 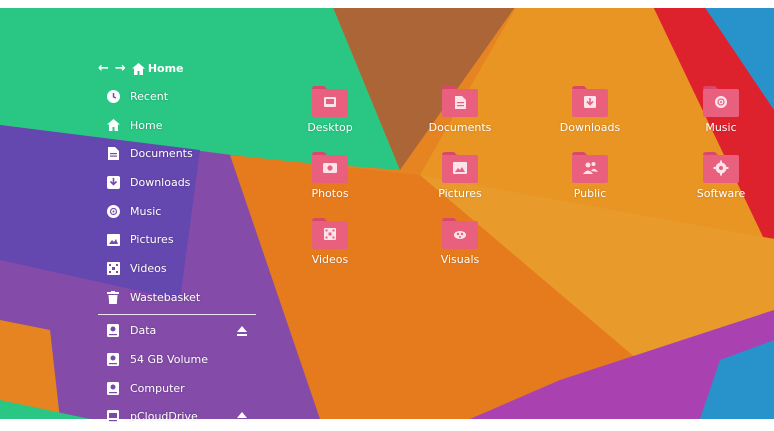 I want to click on folder-music: Music, so click(x=721, y=109).